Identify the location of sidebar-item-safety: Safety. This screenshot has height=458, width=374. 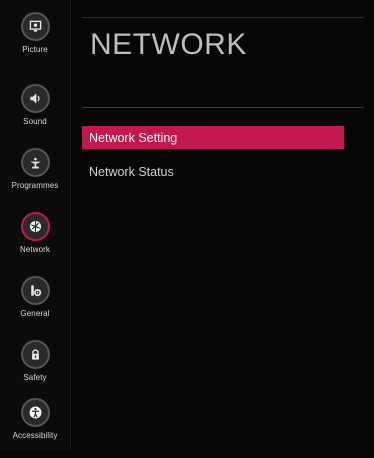
(35, 370).